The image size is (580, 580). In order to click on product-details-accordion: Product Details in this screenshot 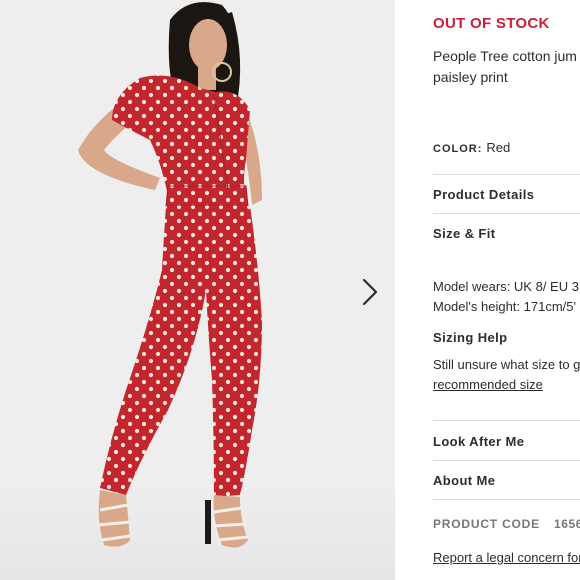, I will do `click(483, 194)`.